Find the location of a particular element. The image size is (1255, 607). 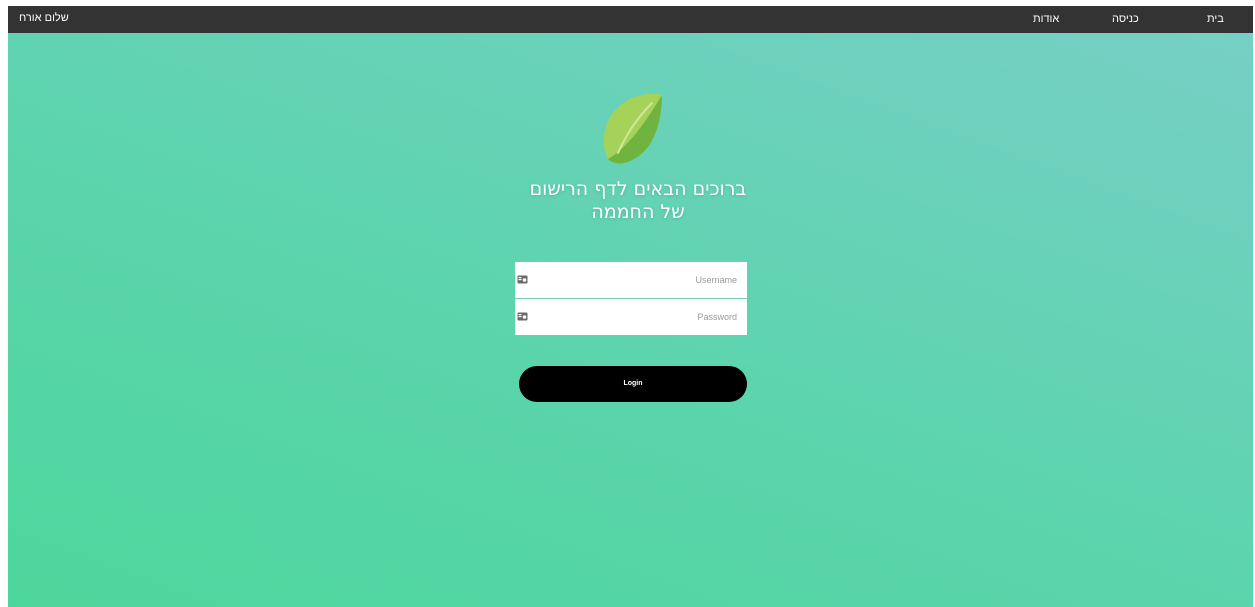

guest-greeting: שלום אורח is located at coordinates (44, 18).